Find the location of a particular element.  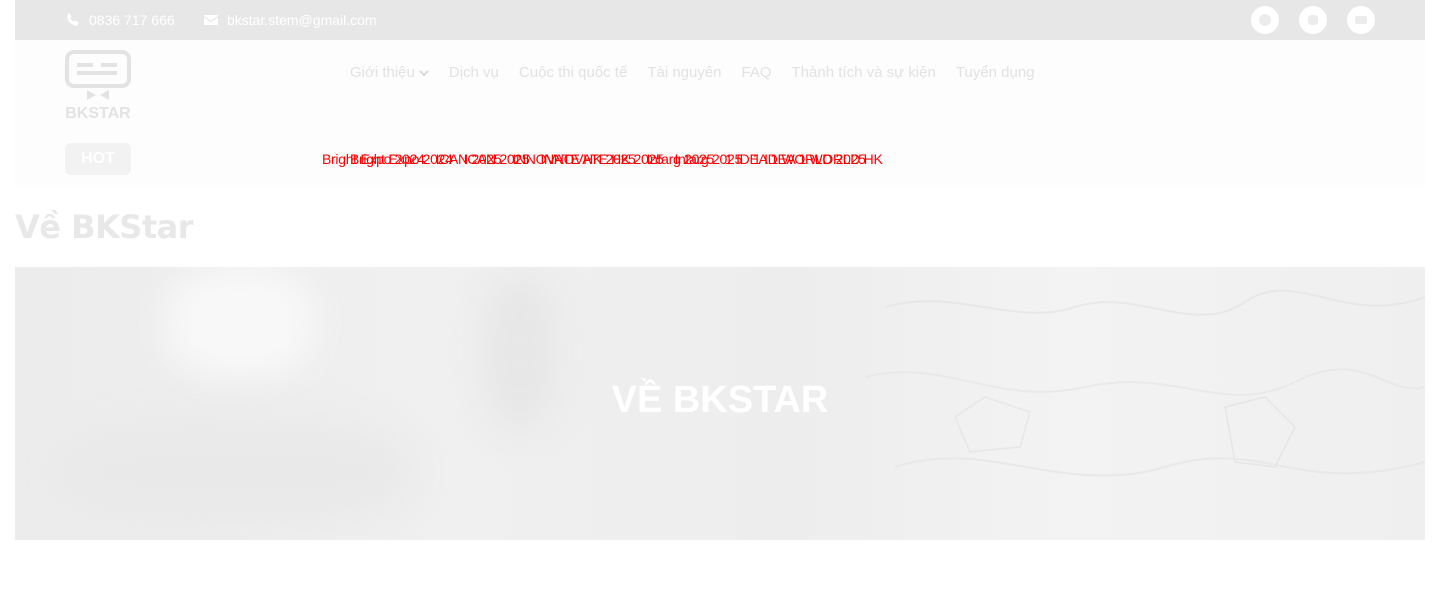

phone-contact: 0836 717 666 is located at coordinates (120, 20).